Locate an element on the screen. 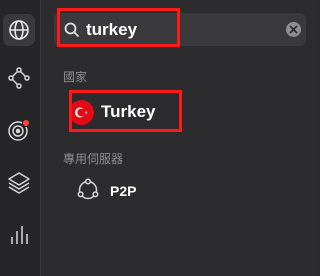  sidebar-item-statistics is located at coordinates (19, 234).